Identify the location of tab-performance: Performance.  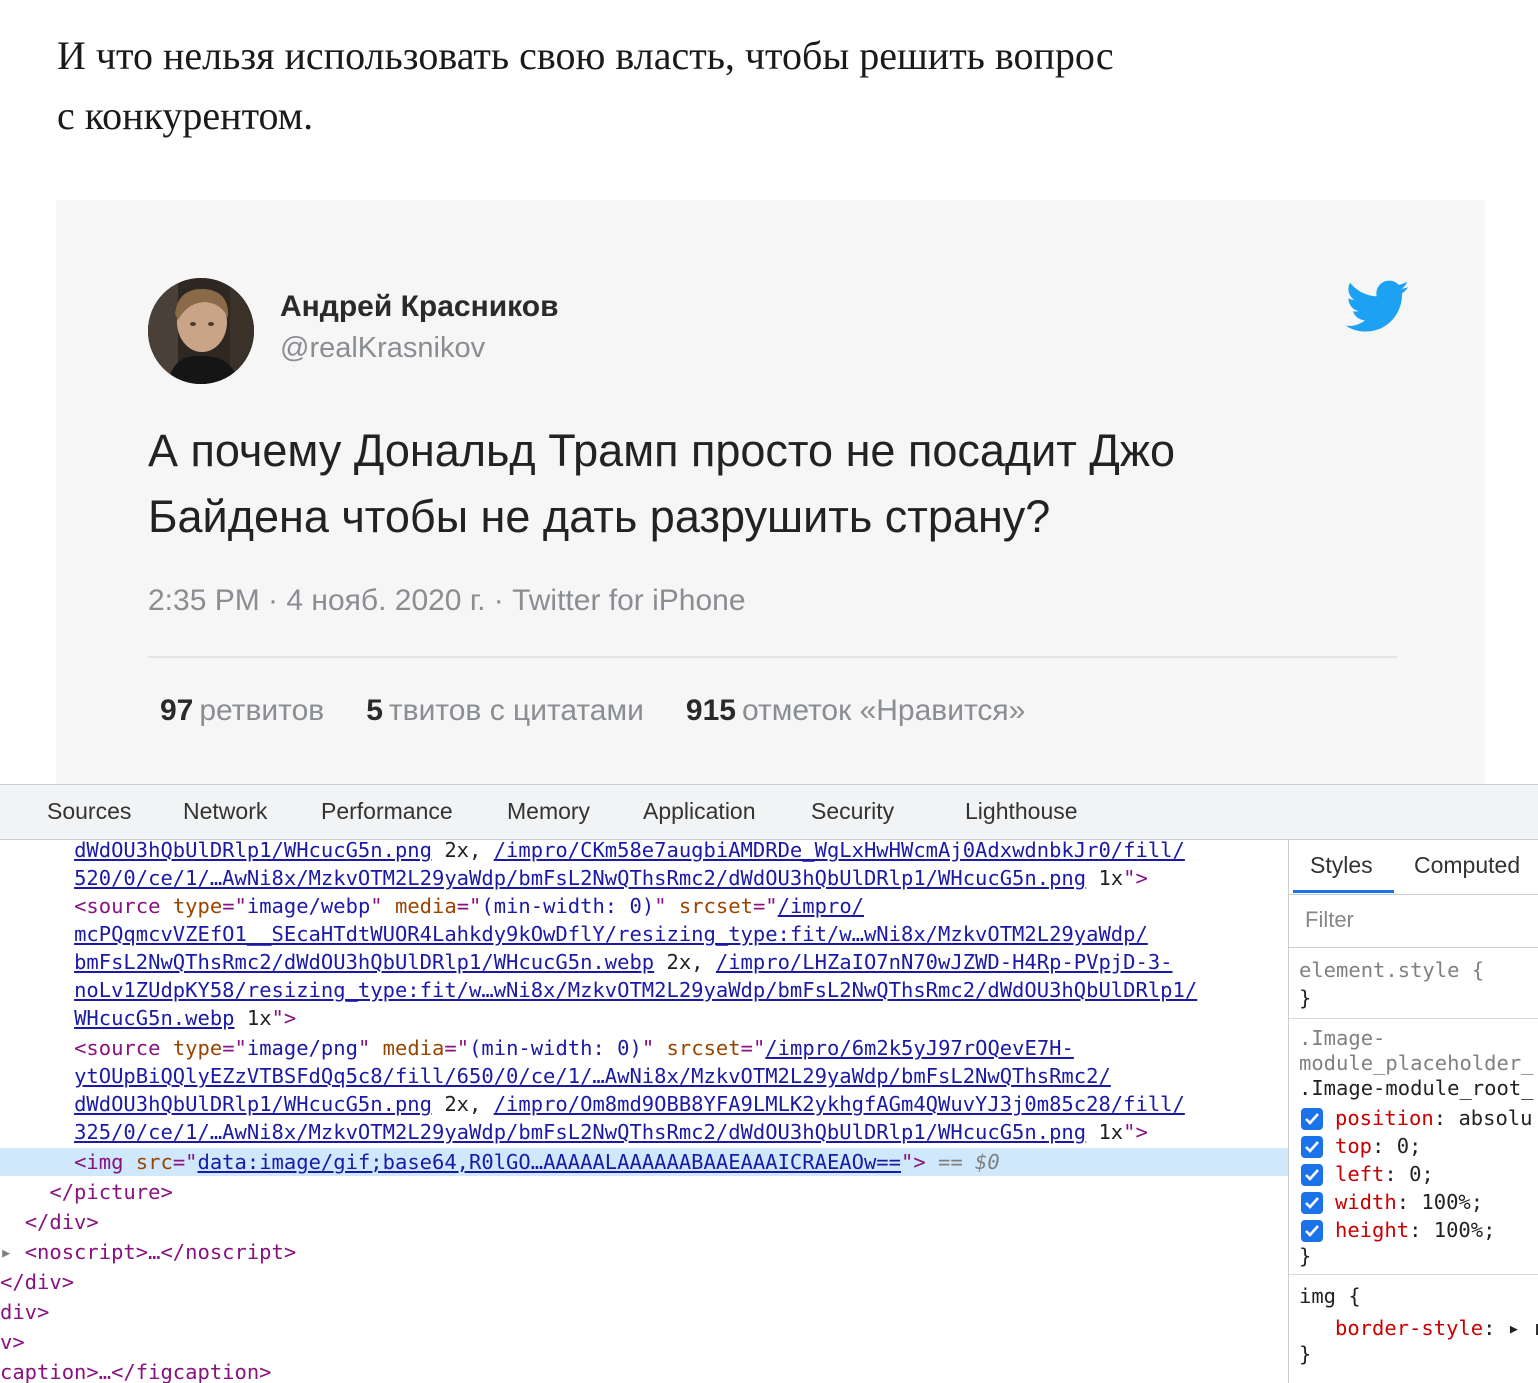
(387, 811).